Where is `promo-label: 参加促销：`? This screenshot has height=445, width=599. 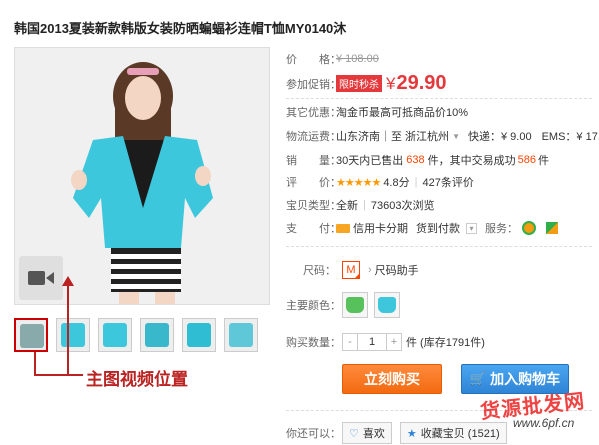
promo-label: 参加促销： is located at coordinates (313, 84).